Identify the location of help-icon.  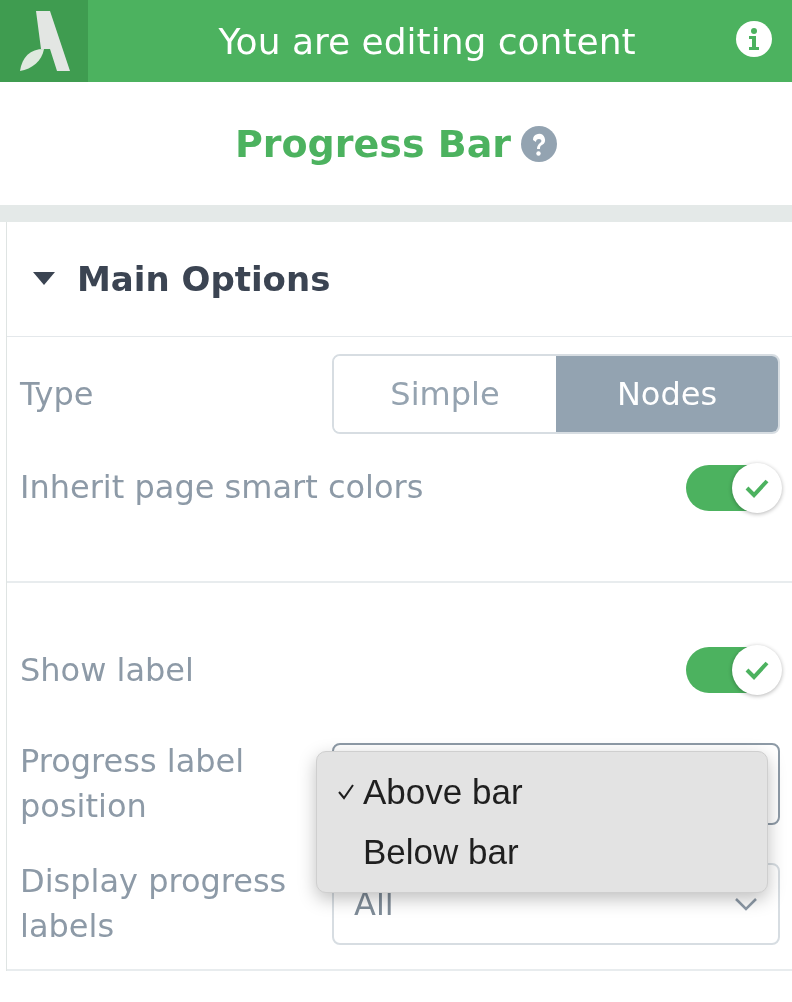
(539, 143).